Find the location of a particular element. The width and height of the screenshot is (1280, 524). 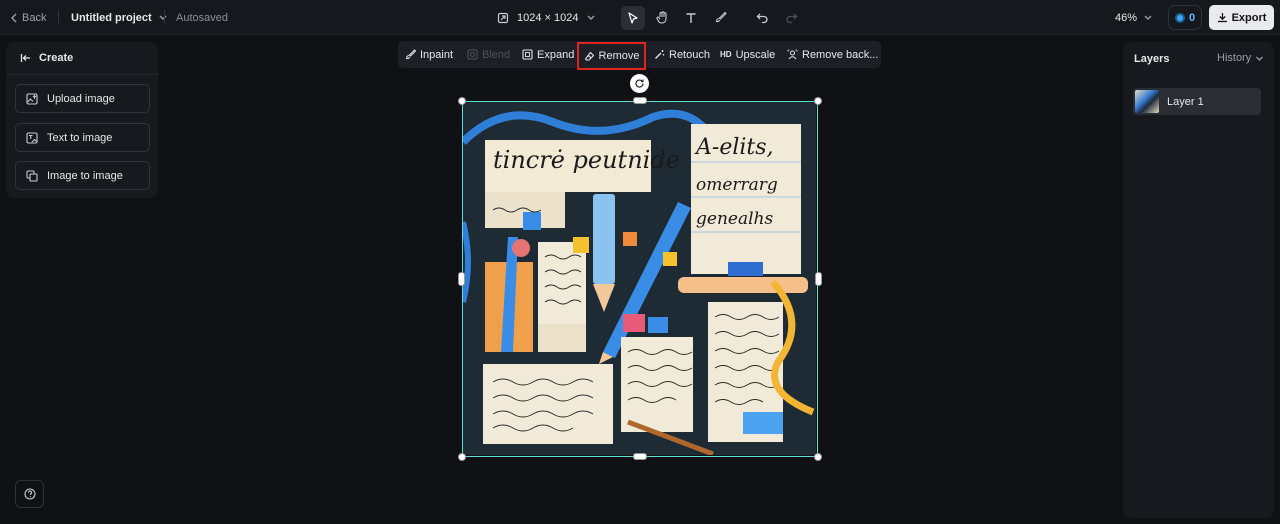

rotate-icon is located at coordinates (639, 83).